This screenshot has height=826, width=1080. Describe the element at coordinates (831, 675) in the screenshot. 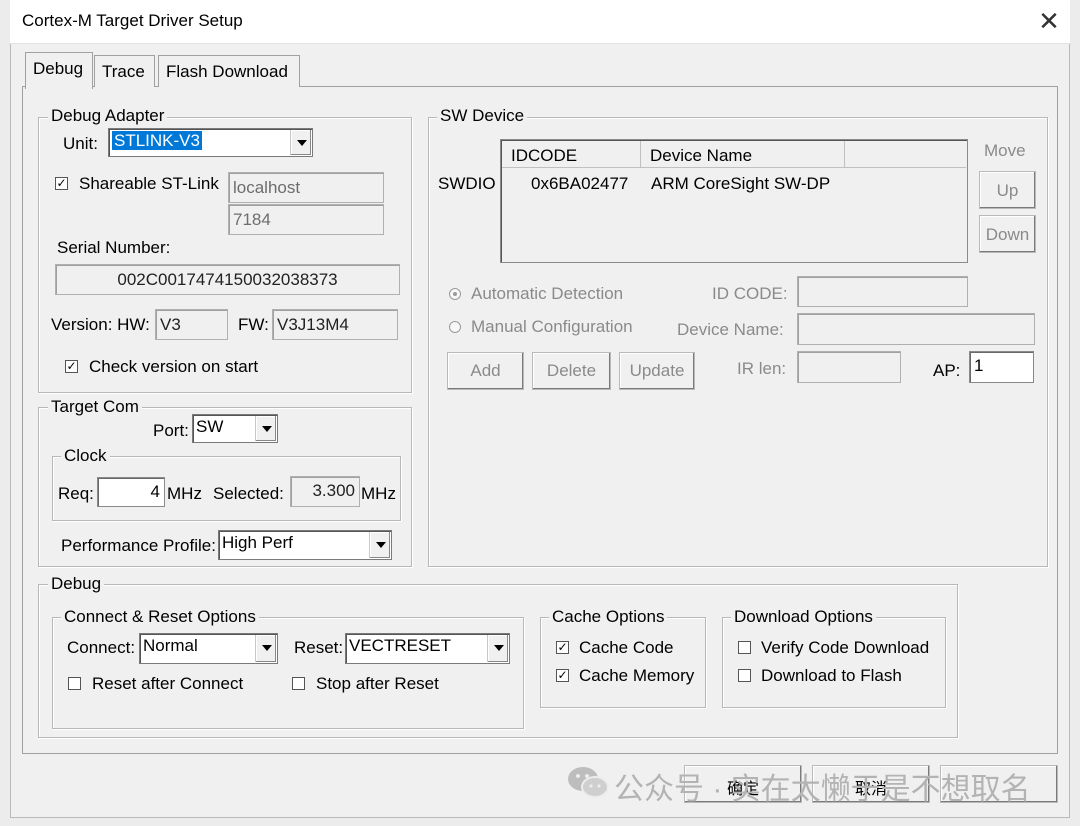

I see `download-to-flash-label: Download to Flash` at that location.